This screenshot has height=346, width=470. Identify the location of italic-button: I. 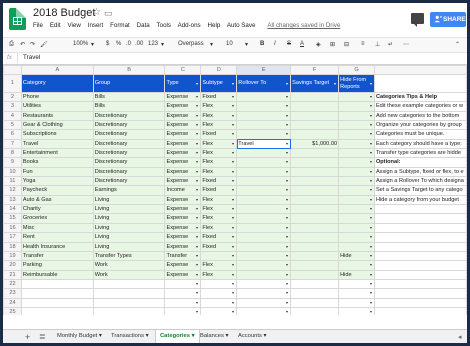
(275, 44).